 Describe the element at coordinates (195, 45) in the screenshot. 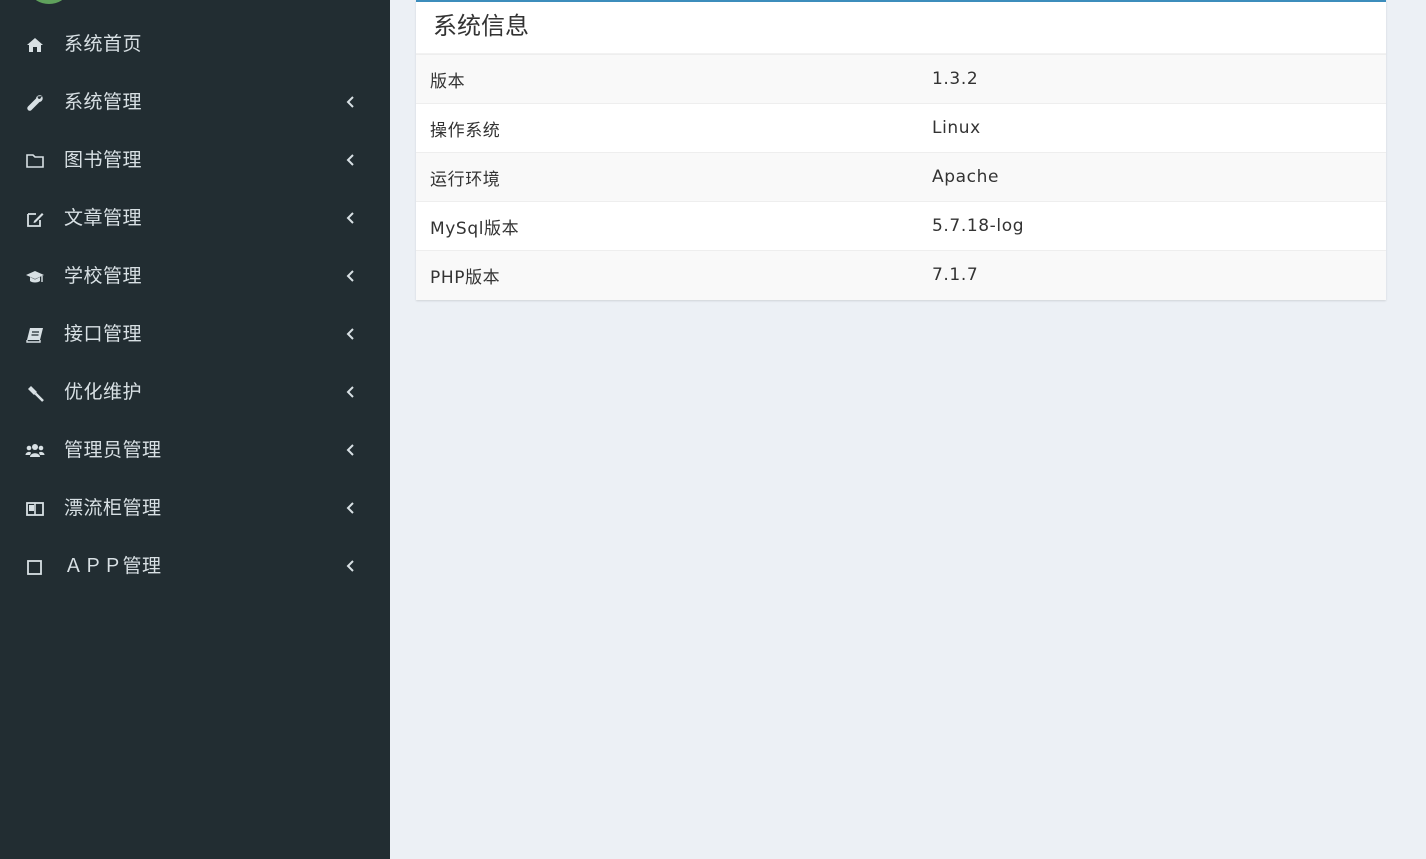

I see `sidebar-item-home: 系统首页` at that location.